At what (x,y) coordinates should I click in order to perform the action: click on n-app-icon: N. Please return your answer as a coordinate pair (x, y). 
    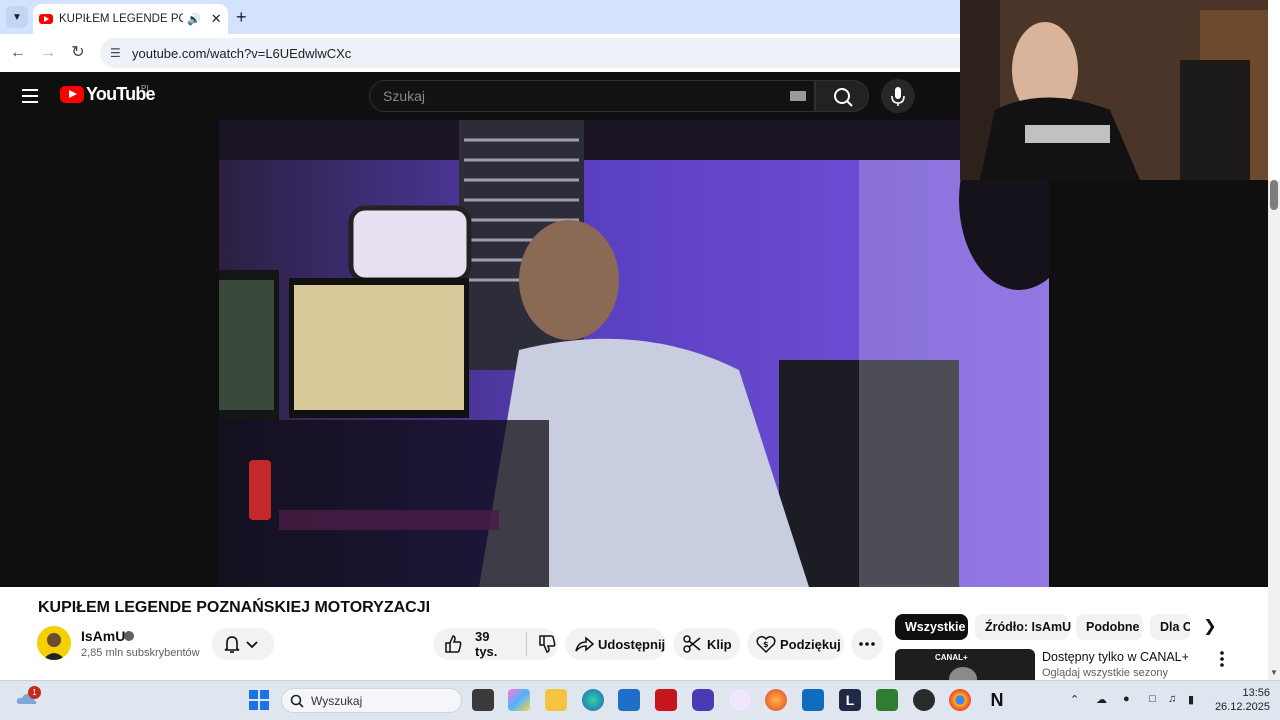
    Looking at the image, I should click on (997, 700).